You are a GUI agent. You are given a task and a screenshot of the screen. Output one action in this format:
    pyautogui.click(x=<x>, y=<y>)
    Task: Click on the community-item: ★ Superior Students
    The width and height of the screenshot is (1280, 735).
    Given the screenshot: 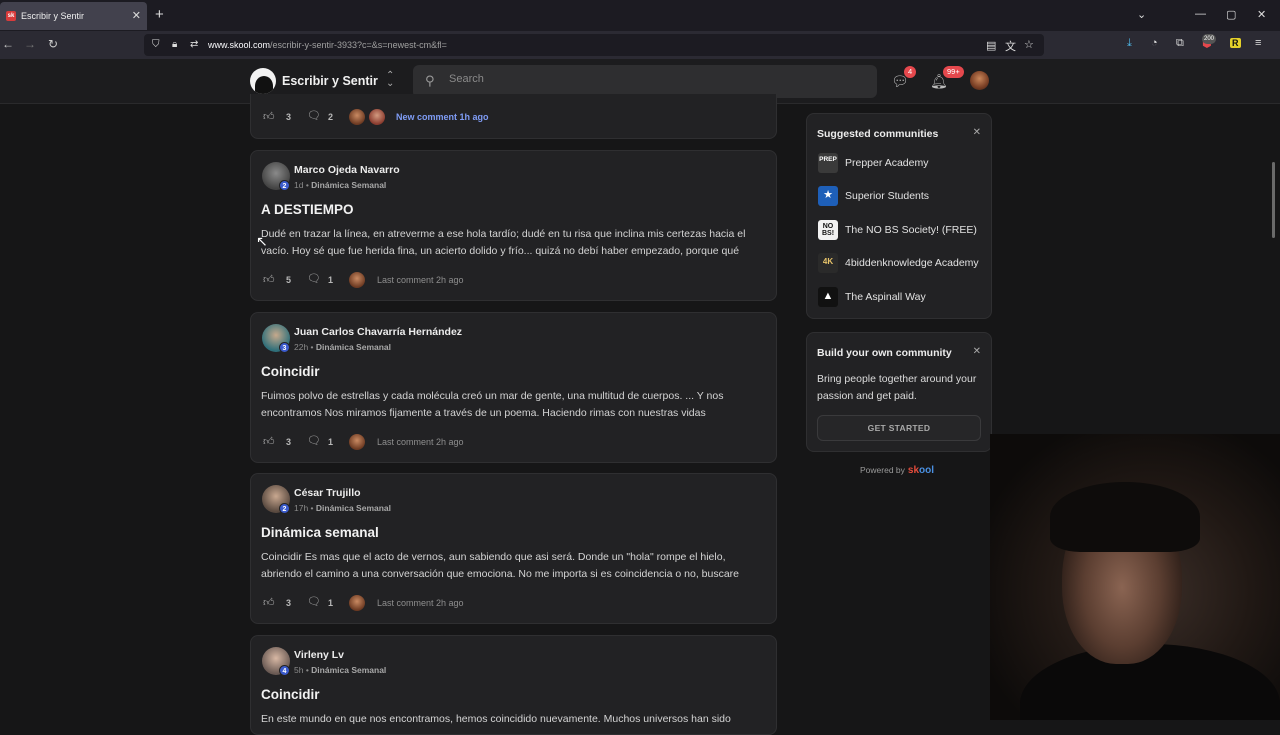 What is the action you would take?
    pyautogui.click(x=901, y=196)
    